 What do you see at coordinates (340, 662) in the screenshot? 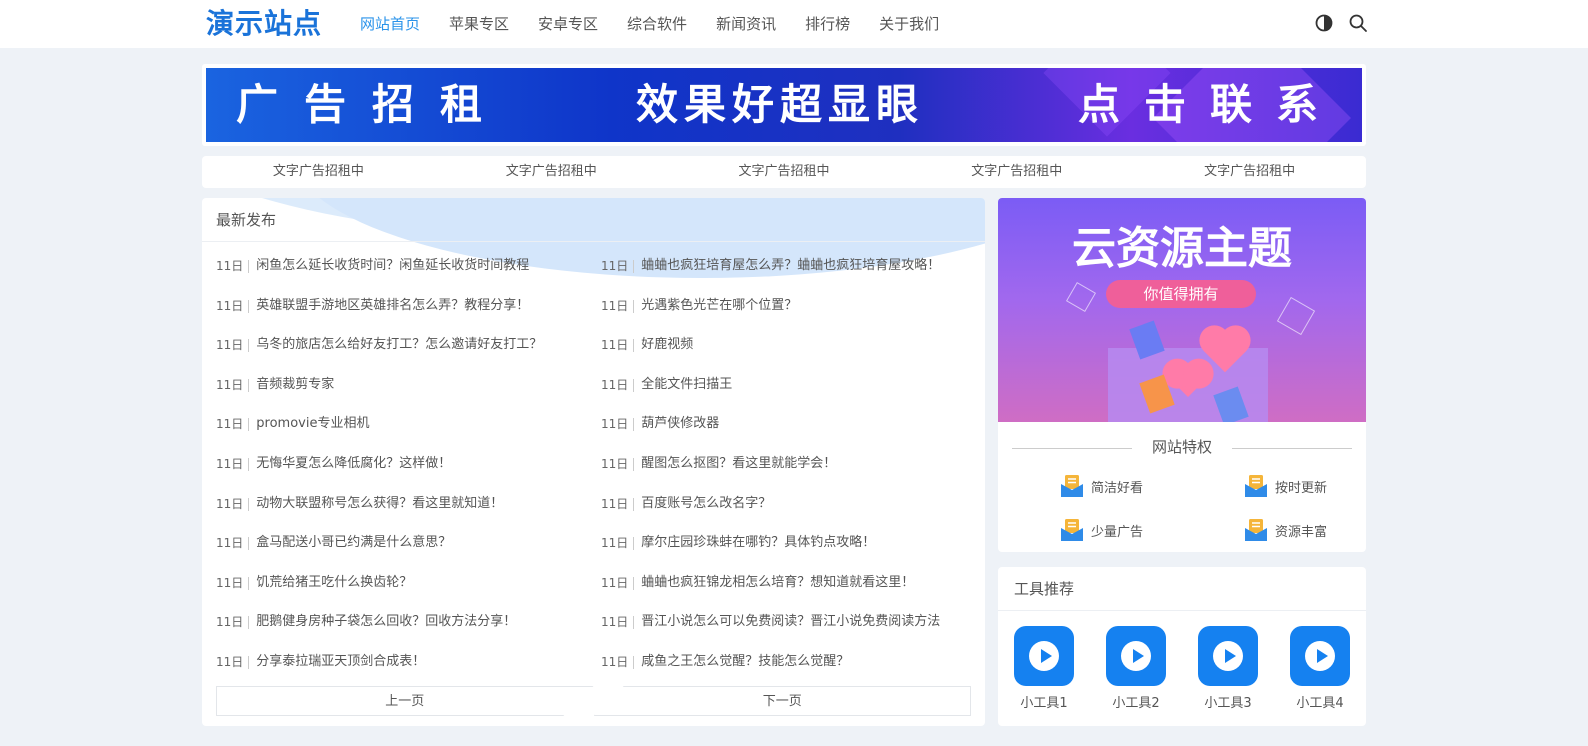
I see `post-title: 分享泰拉瑞亚天顶剑合成表！` at bounding box center [340, 662].